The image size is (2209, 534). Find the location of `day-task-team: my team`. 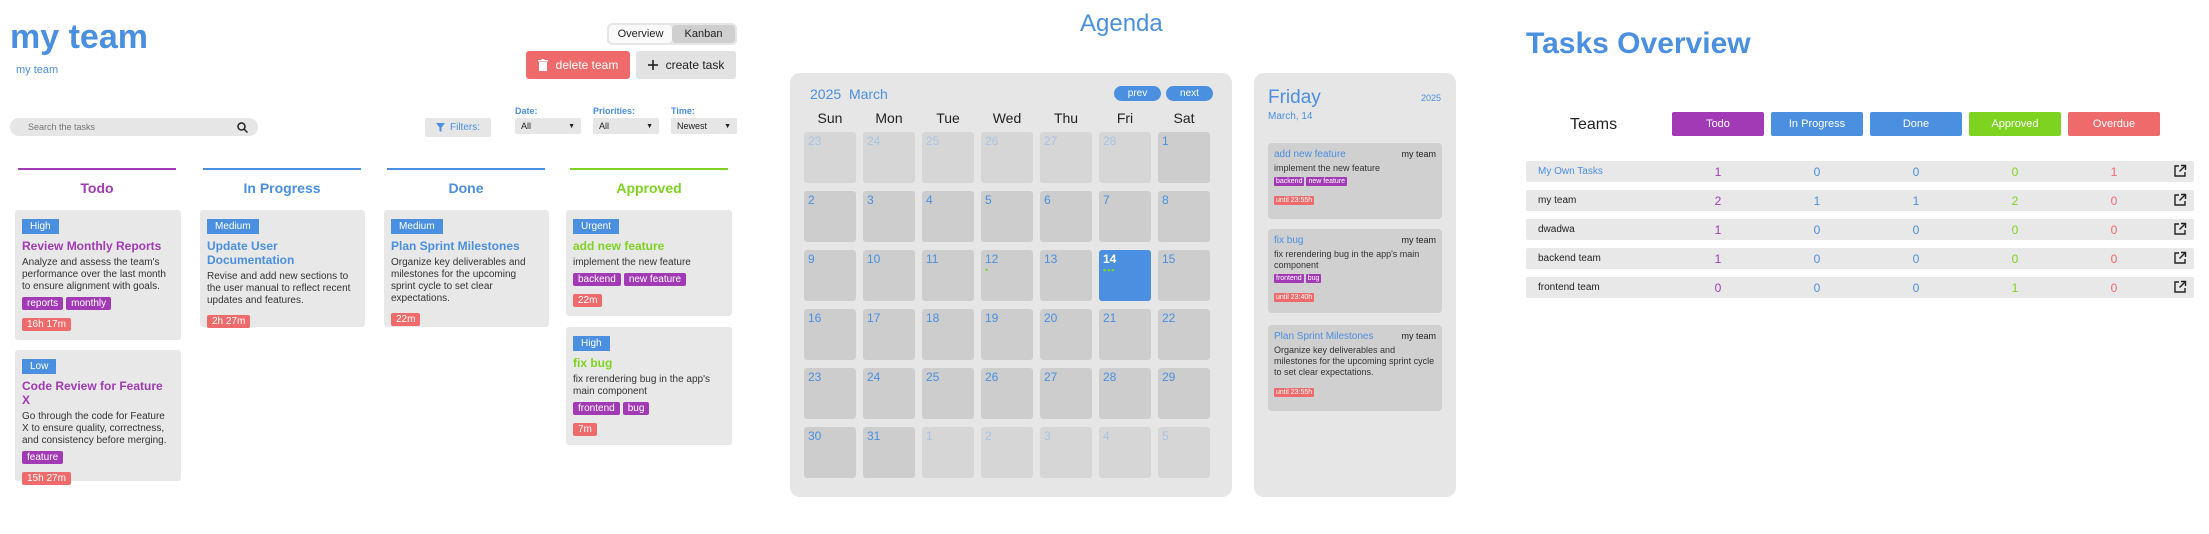

day-task-team: my team is located at coordinates (1418, 240).